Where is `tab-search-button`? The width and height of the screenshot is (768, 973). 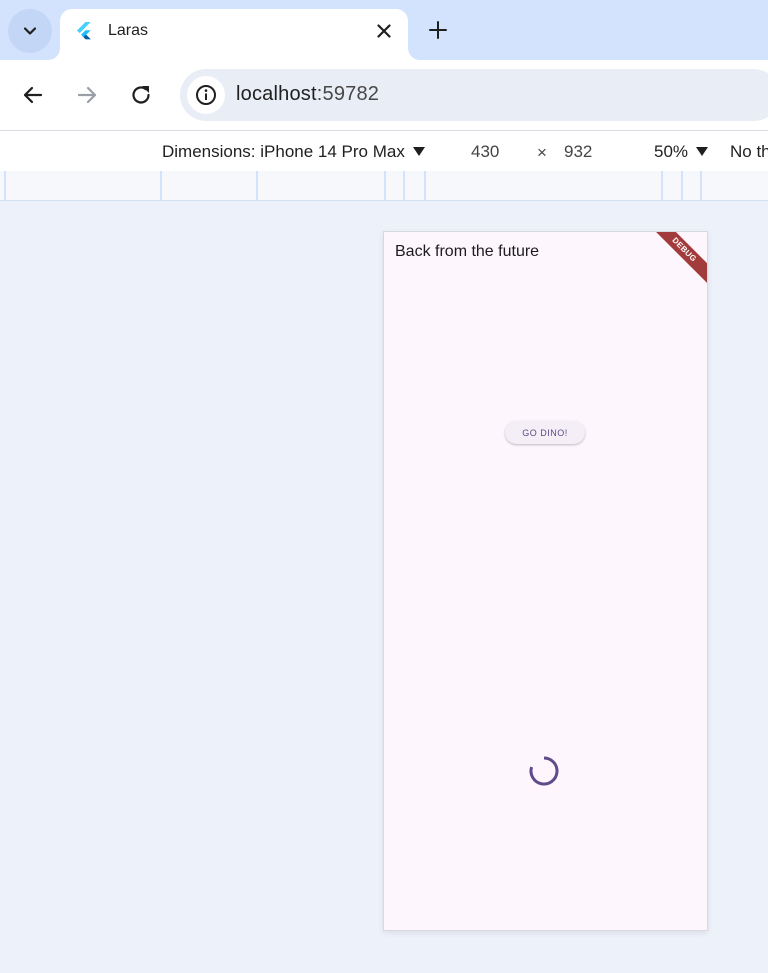 tab-search-button is located at coordinates (30, 31).